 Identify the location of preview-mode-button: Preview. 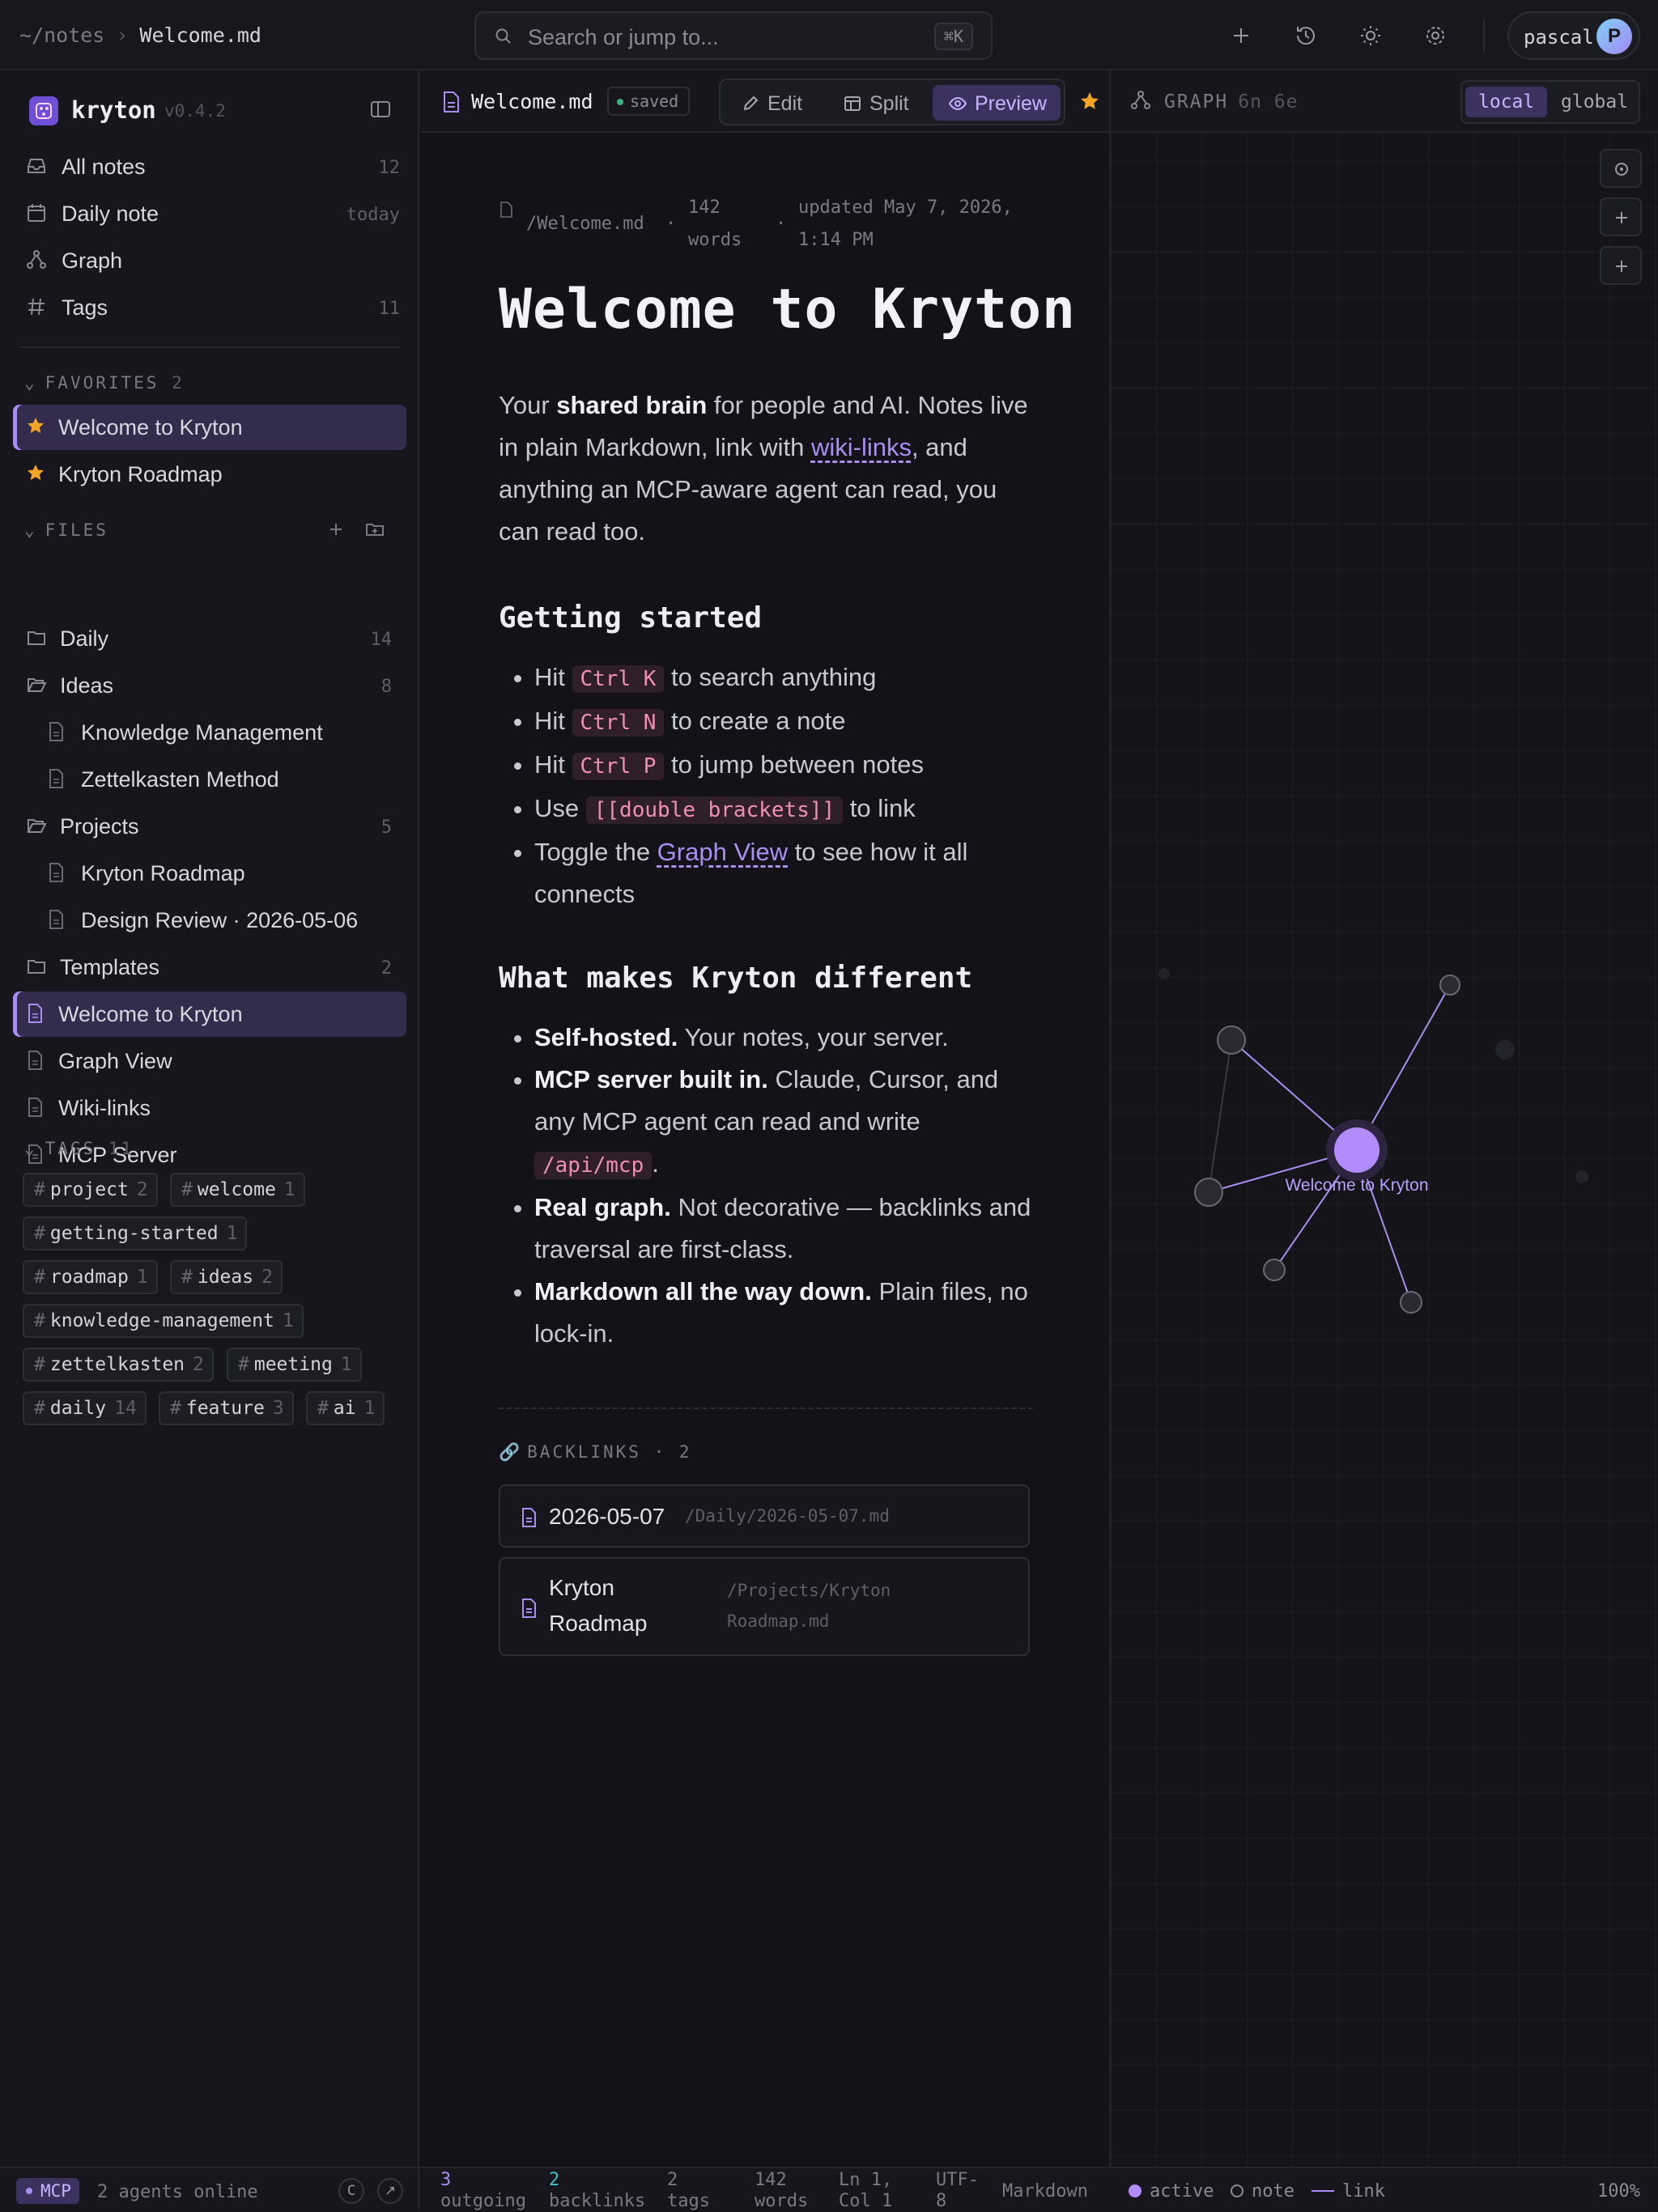
(997, 103).